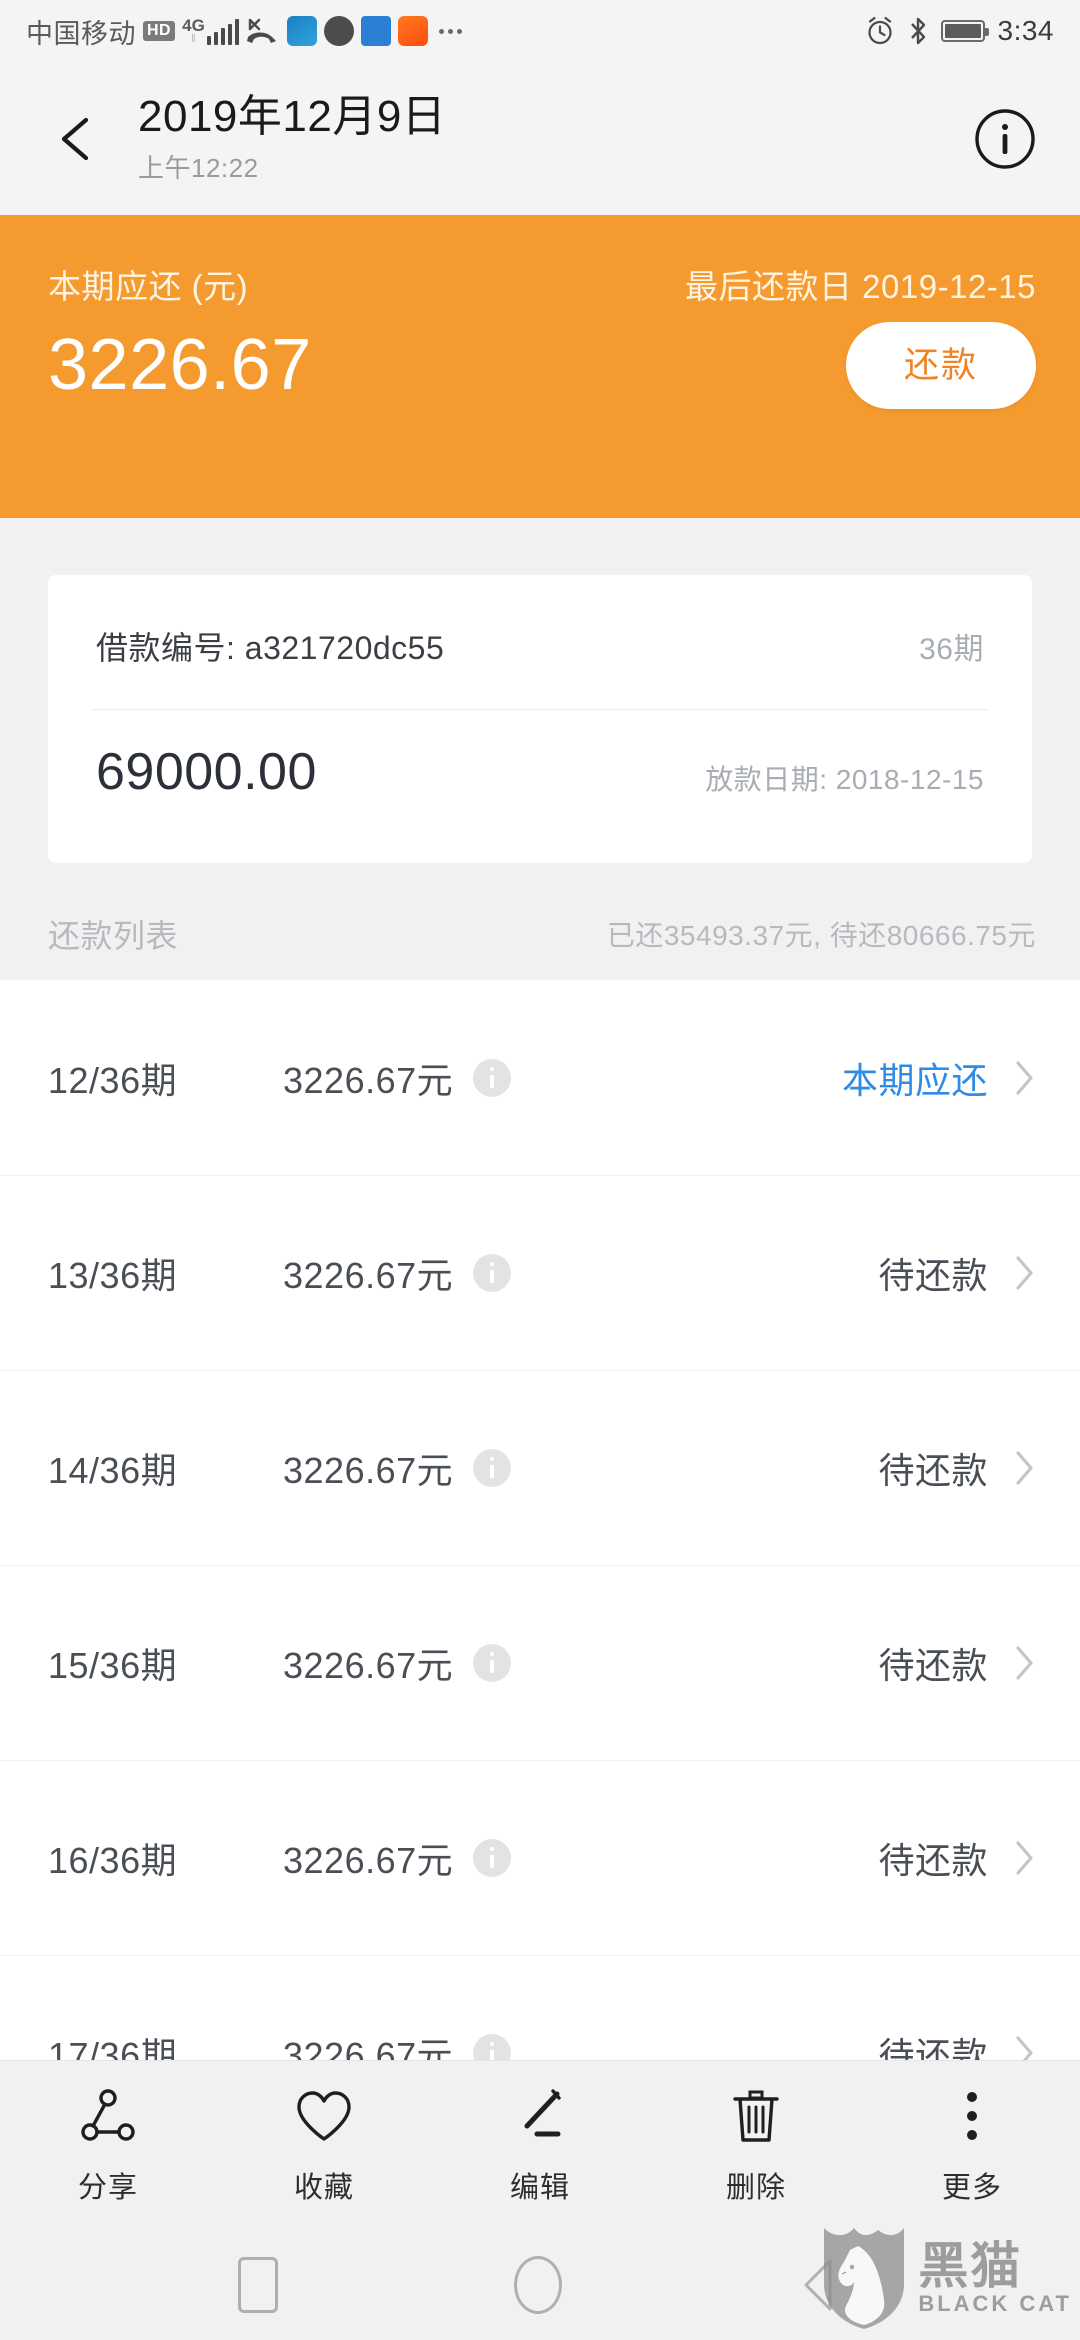  Describe the element at coordinates (193, 30) in the screenshot. I see `network-type-label: 4G ‖` at that location.